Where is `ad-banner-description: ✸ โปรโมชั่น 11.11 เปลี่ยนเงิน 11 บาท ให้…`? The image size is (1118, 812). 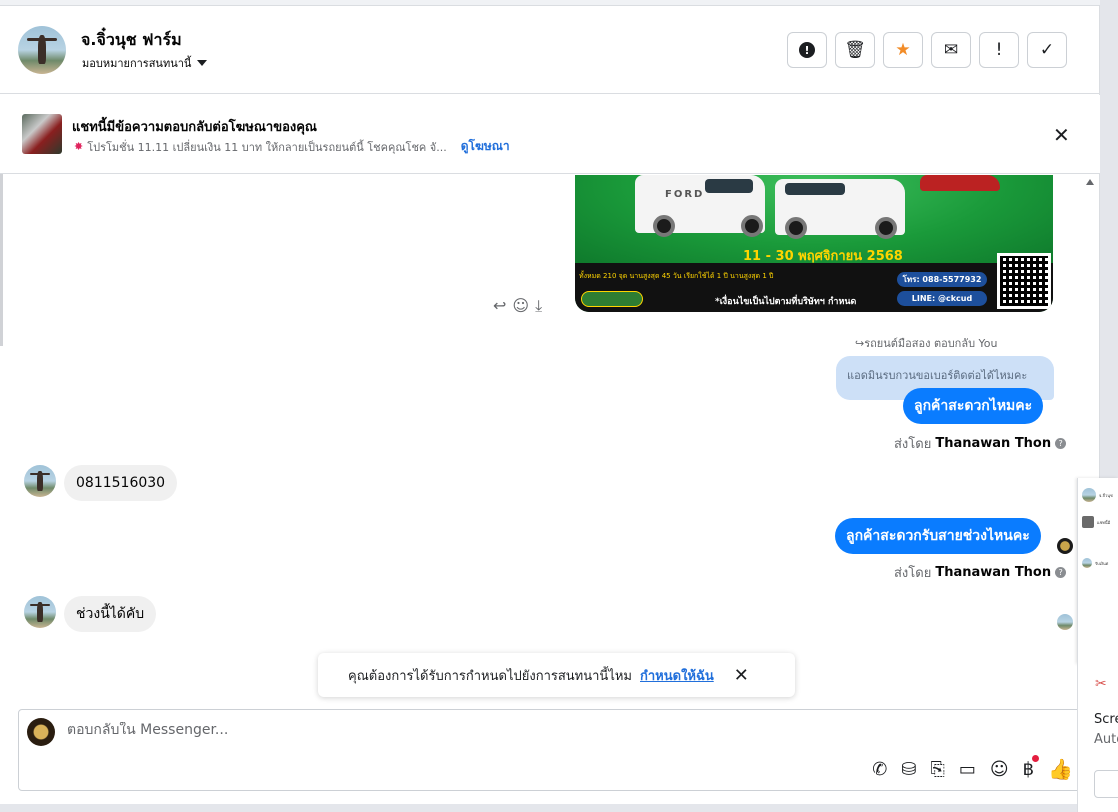
ad-banner-description: ✸ โปรโมชั่น 11.11 เปลี่ยนเงิน 11 บาท ให้… is located at coordinates (292, 146).